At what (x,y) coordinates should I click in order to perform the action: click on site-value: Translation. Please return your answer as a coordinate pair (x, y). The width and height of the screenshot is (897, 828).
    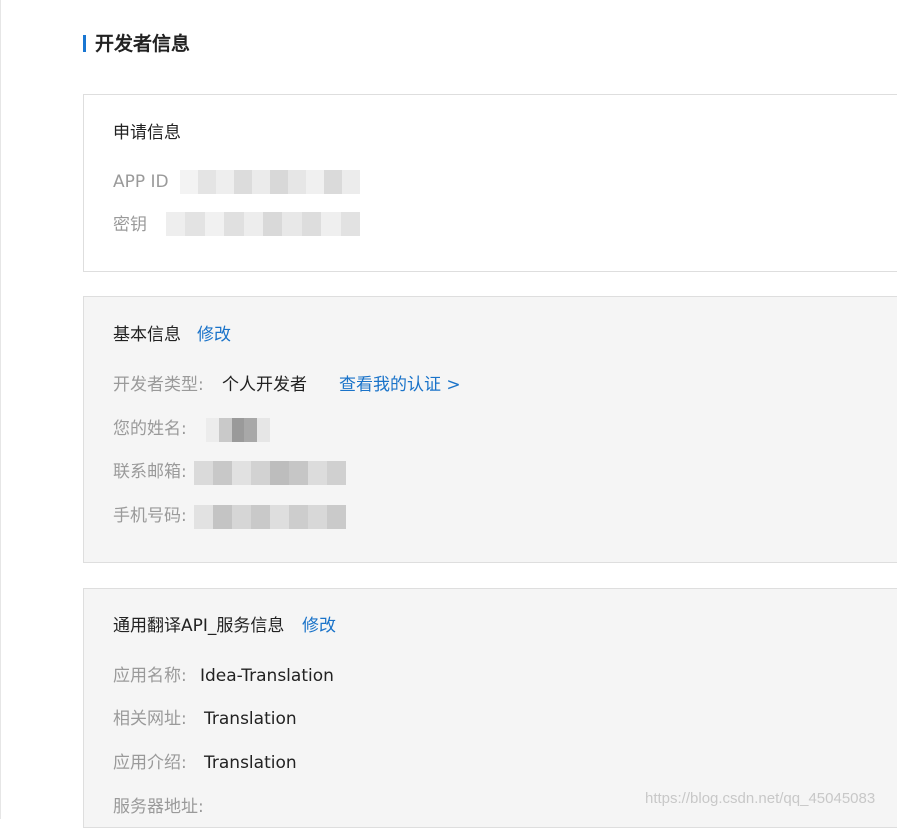
    Looking at the image, I should click on (250, 719).